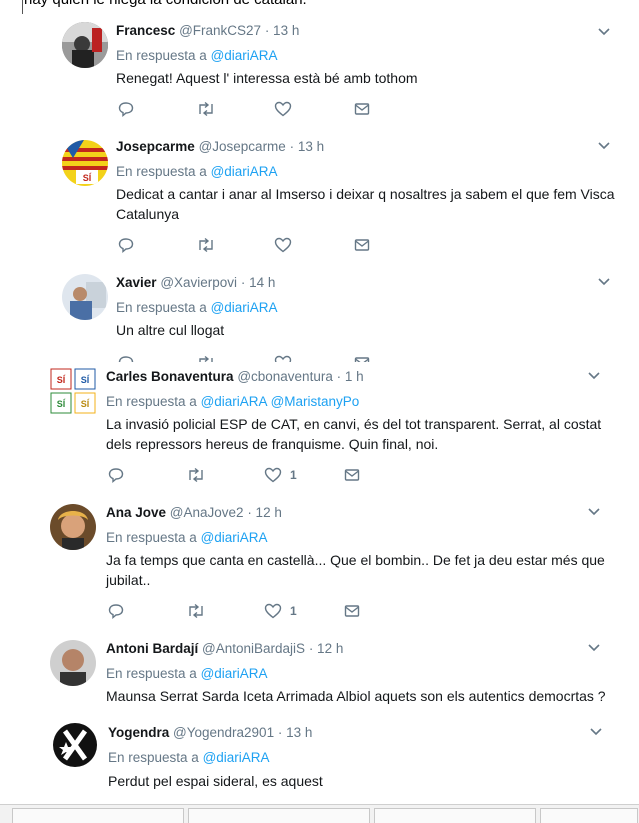 The height and width of the screenshot is (823, 639). Describe the element at coordinates (215, 781) in the screenshot. I see `tweet-text: Perdut pel espai sideral, es aquest` at that location.